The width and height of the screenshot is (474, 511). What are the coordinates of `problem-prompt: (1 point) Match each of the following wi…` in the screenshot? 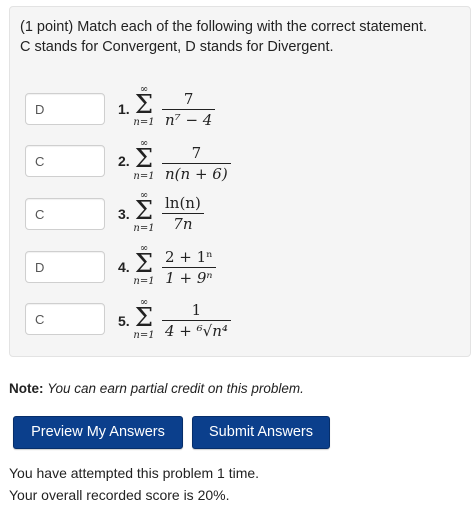 It's located at (240, 37).